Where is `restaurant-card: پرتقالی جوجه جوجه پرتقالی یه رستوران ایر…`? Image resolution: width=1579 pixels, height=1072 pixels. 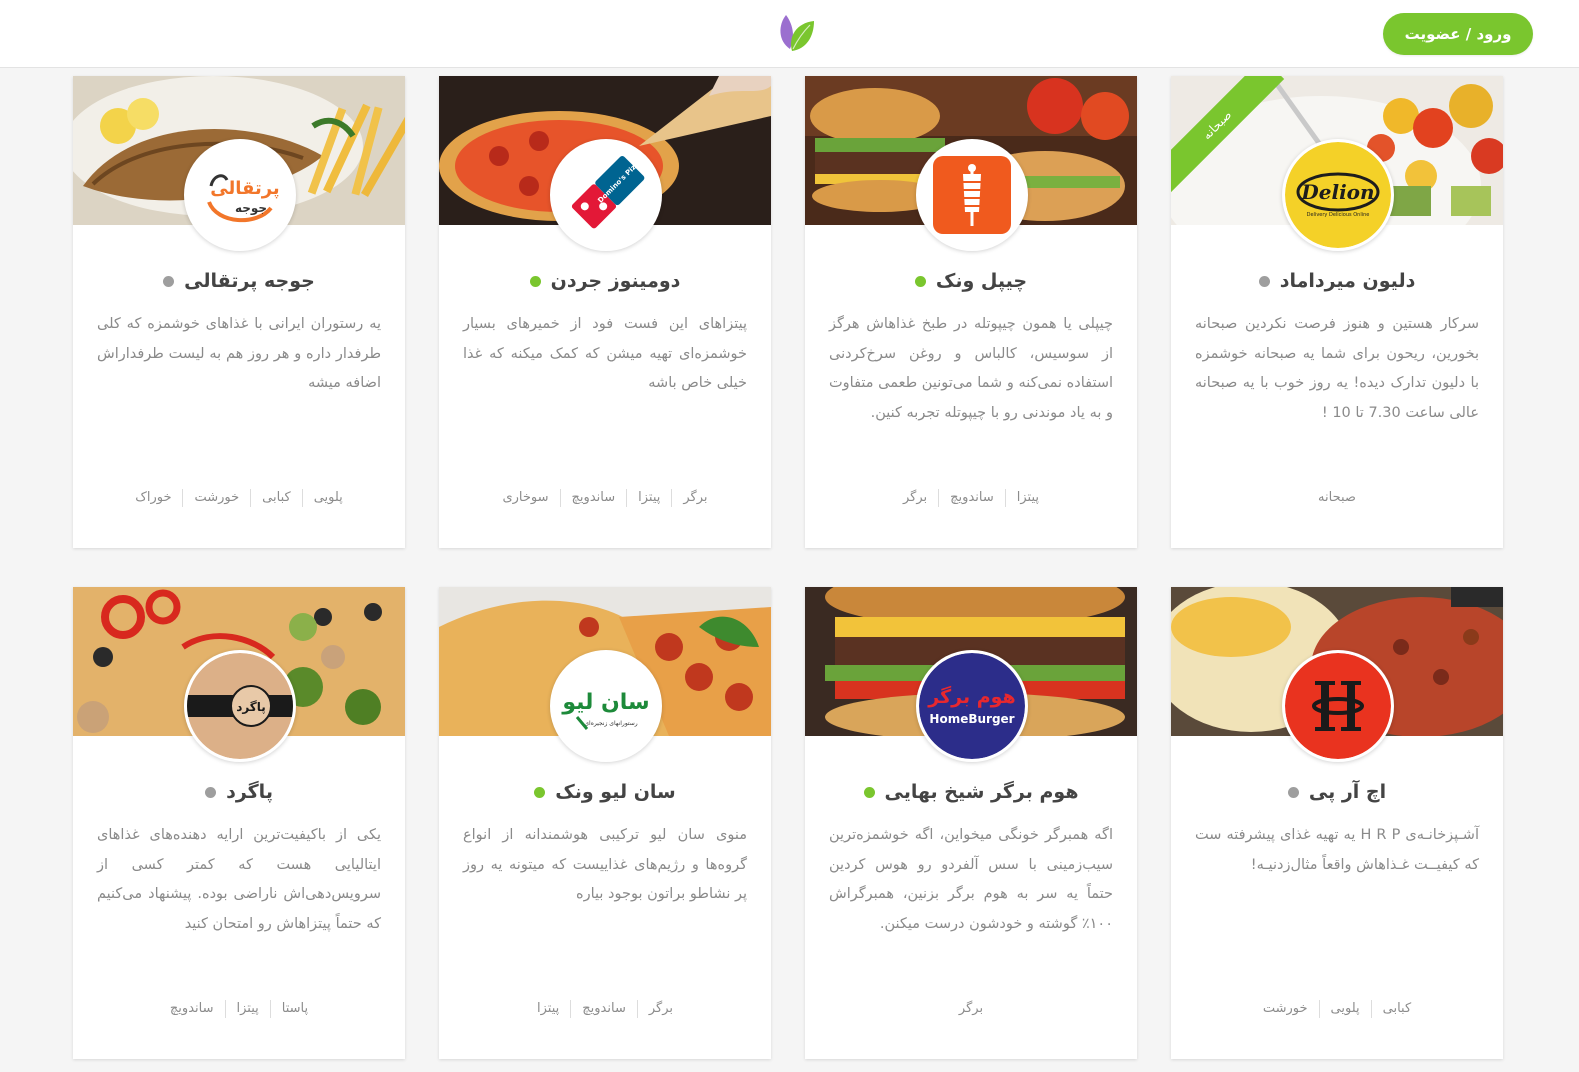 restaurant-card: پرتقالی جوجه جوجه پرتقالی یه رستوران ایر… is located at coordinates (239, 312).